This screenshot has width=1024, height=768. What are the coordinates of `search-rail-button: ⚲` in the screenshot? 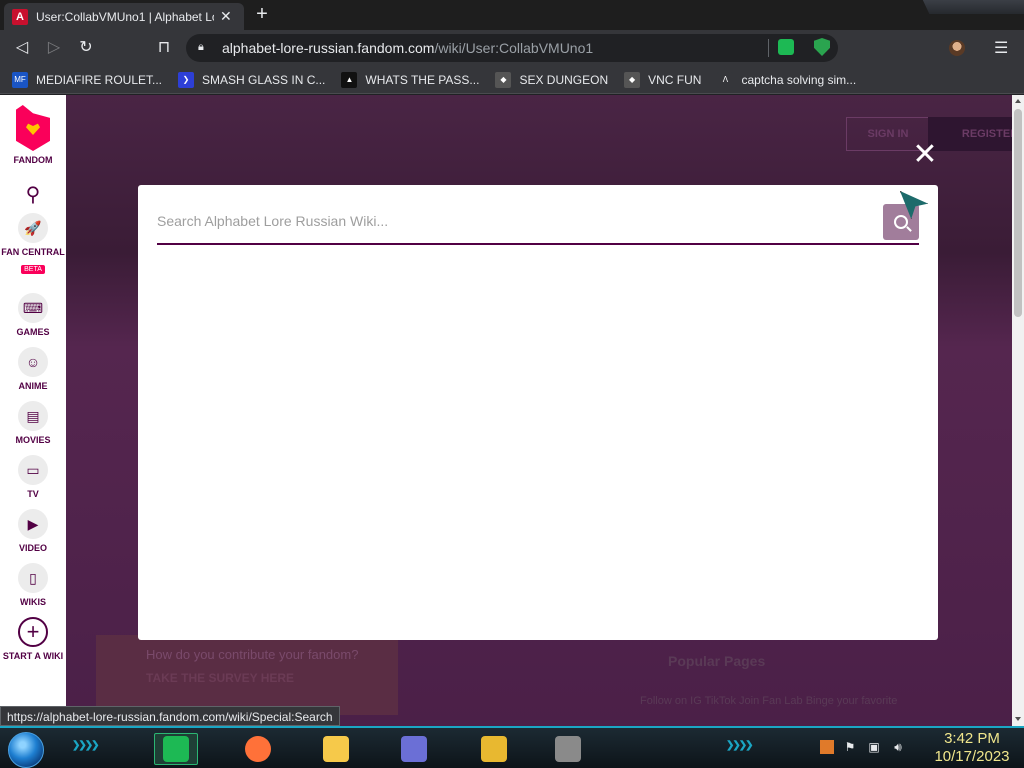 It's located at (33, 194).